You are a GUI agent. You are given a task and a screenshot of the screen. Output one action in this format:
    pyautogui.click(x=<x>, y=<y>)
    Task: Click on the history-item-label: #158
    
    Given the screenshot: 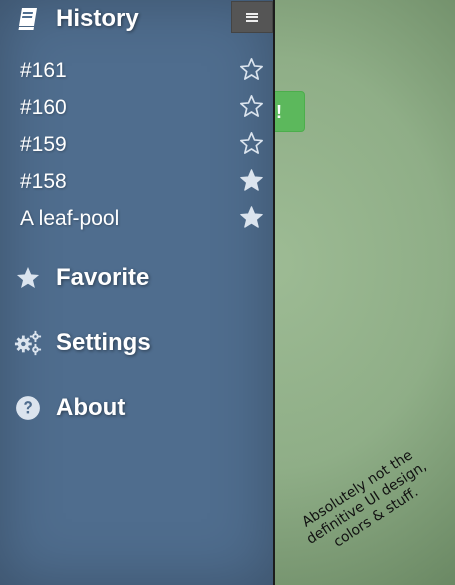 What is the action you would take?
    pyautogui.click(x=43, y=181)
    